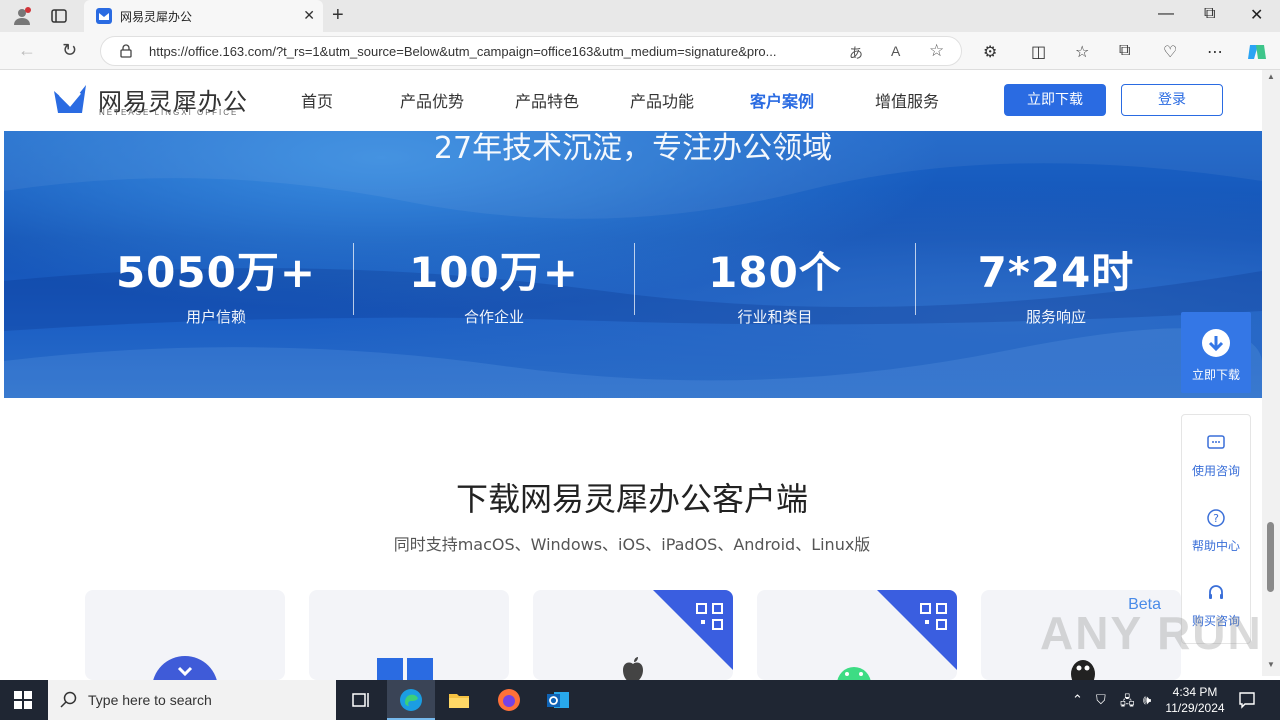 This screenshot has height=720, width=1280. I want to click on download-section-title: 下载网易灵犀办公客户端, so click(631, 499).